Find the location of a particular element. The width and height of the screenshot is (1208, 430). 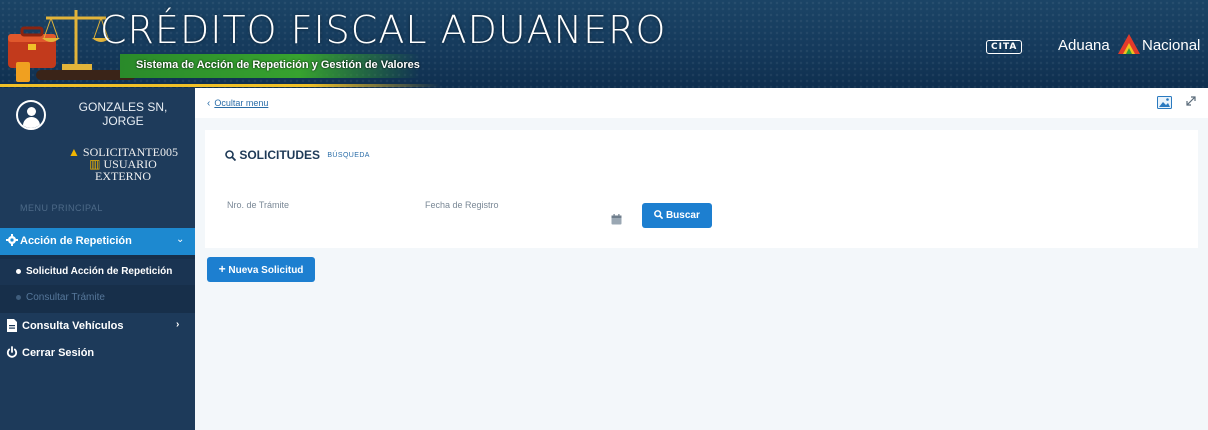

cita-logo: CITA is located at coordinates (1004, 47).